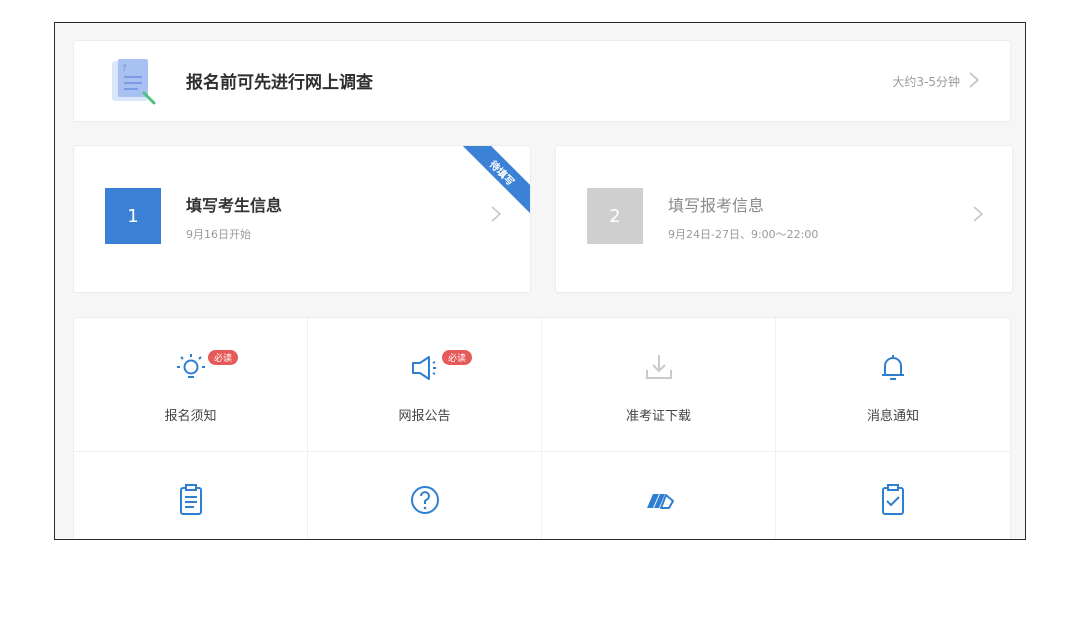 Image resolution: width=1079 pixels, height=628 pixels. Describe the element at coordinates (279, 83) in the screenshot. I see `survey-title: 报名前可先进行网上调查` at that location.